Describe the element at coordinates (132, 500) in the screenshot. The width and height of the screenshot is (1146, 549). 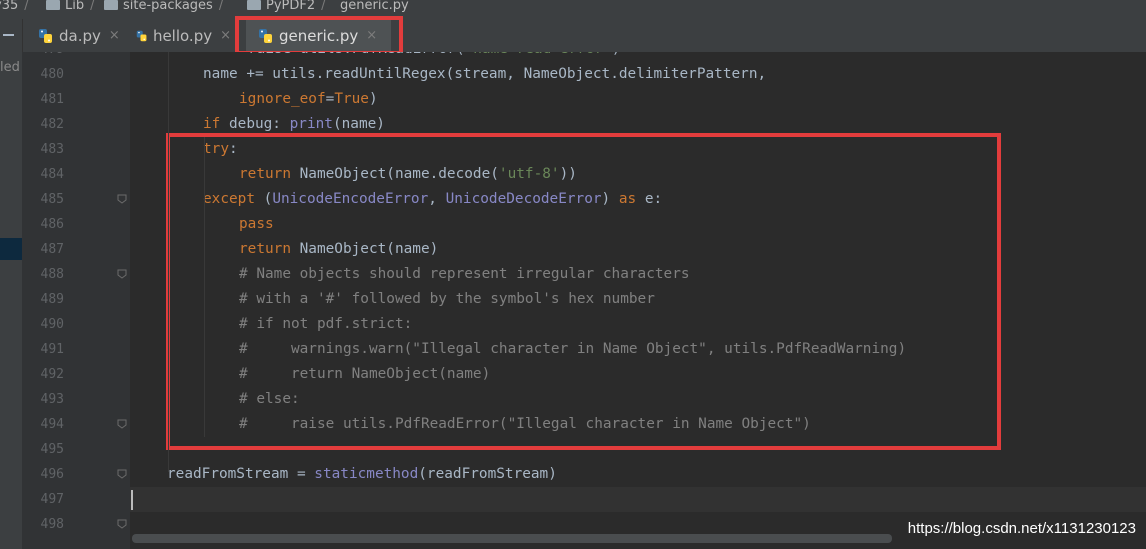
I see `text-caret` at that location.